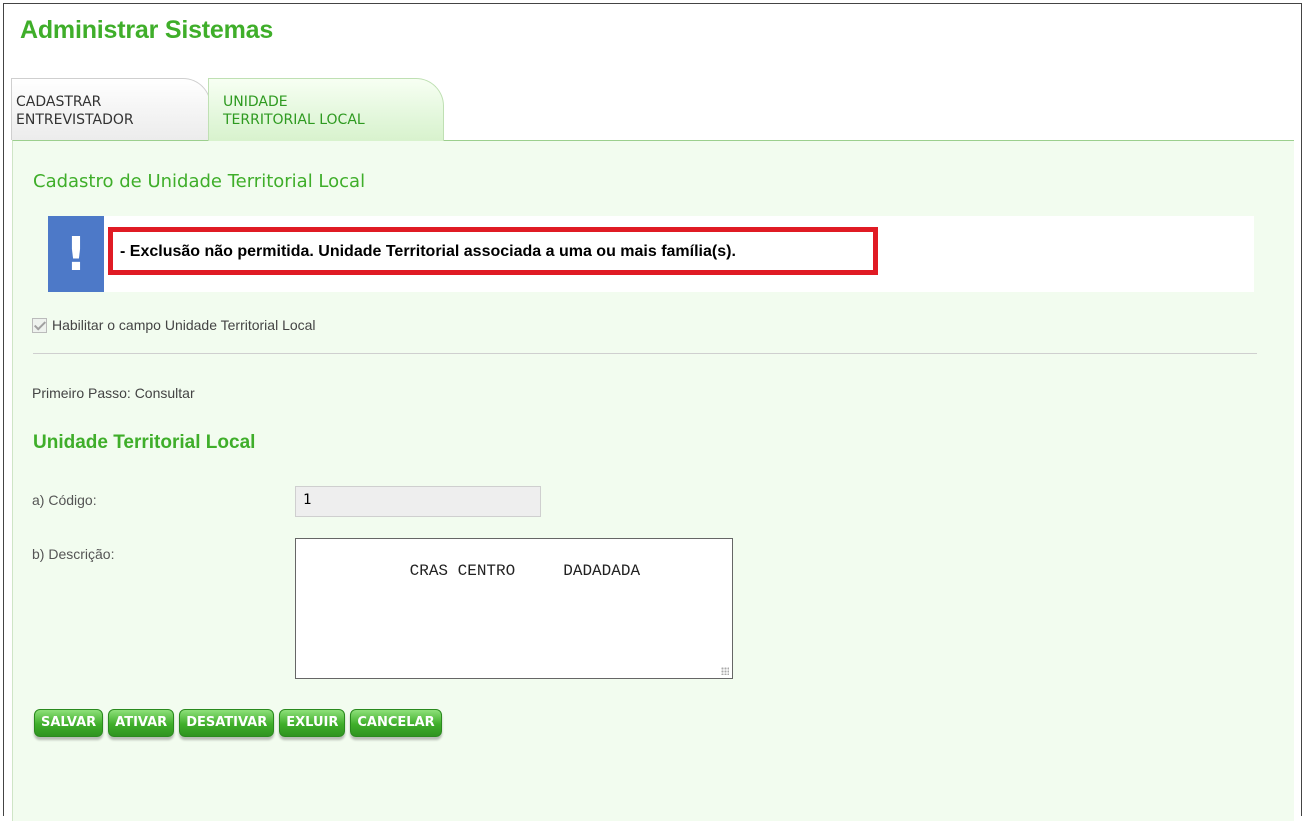  I want to click on codigo-label: a) Código:, so click(64, 500).